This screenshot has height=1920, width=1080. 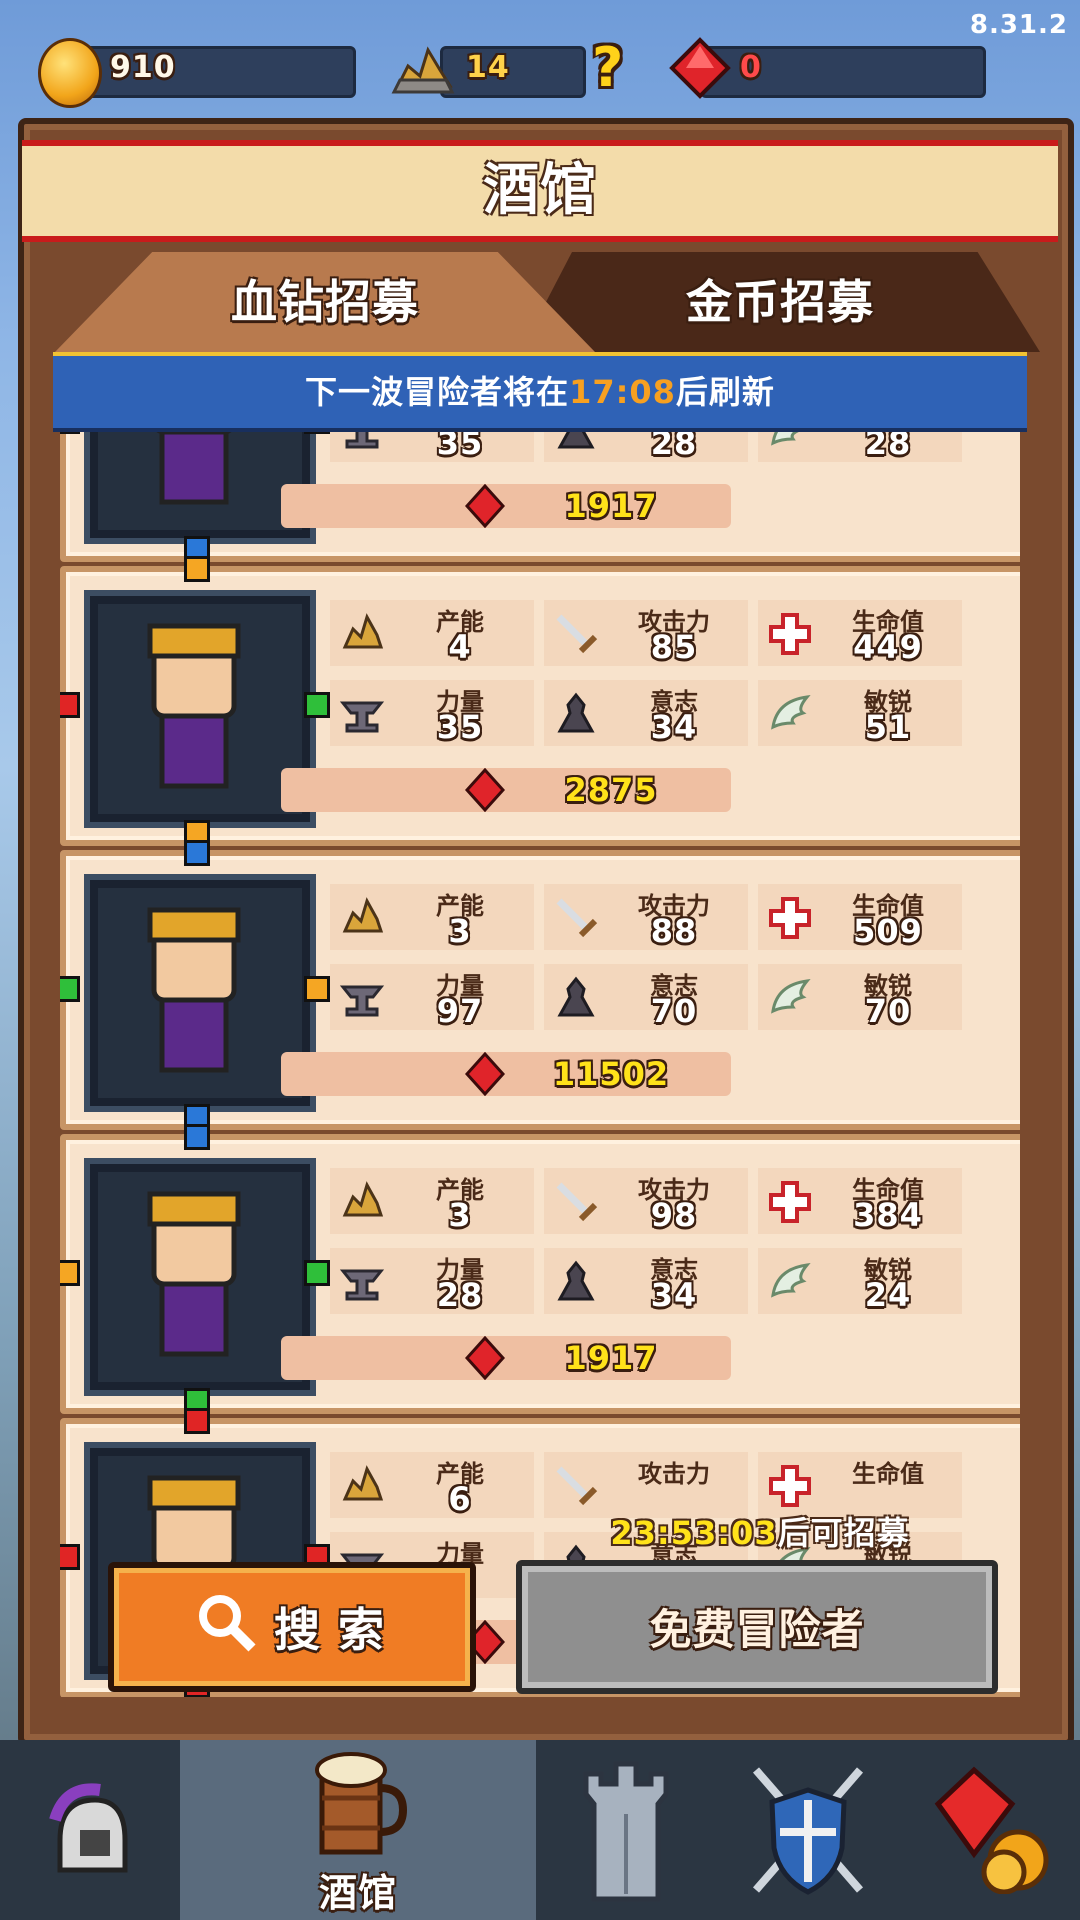 I want to click on recruit-price: 2875, so click(x=506, y=790).